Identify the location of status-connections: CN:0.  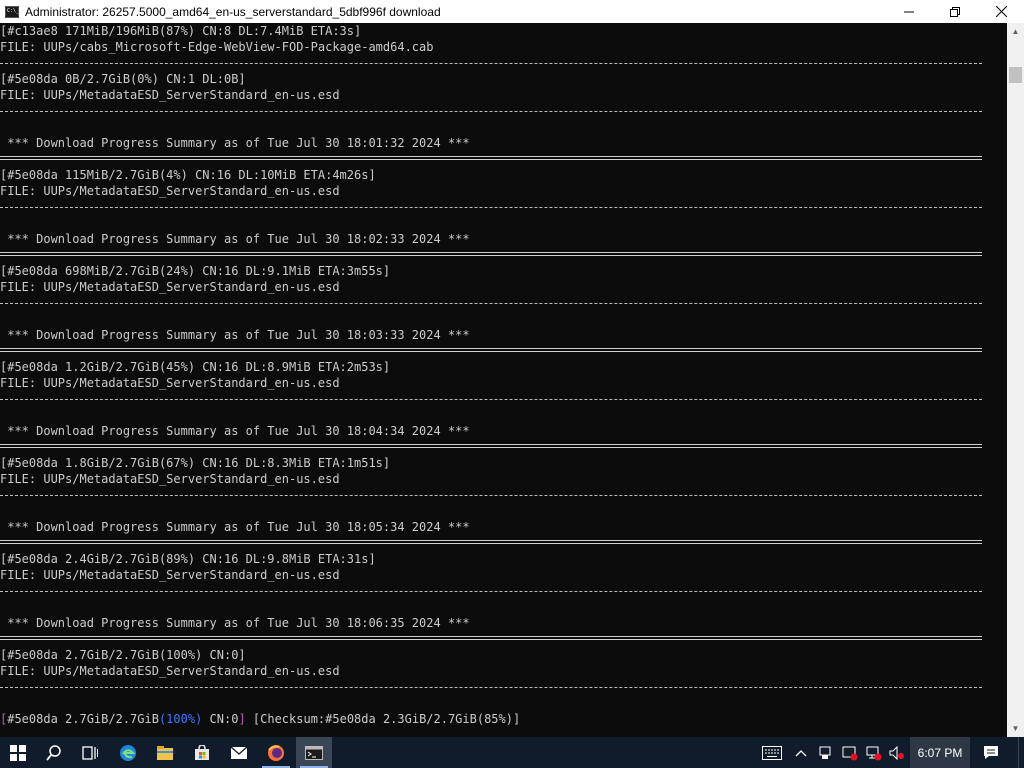
(220, 719).